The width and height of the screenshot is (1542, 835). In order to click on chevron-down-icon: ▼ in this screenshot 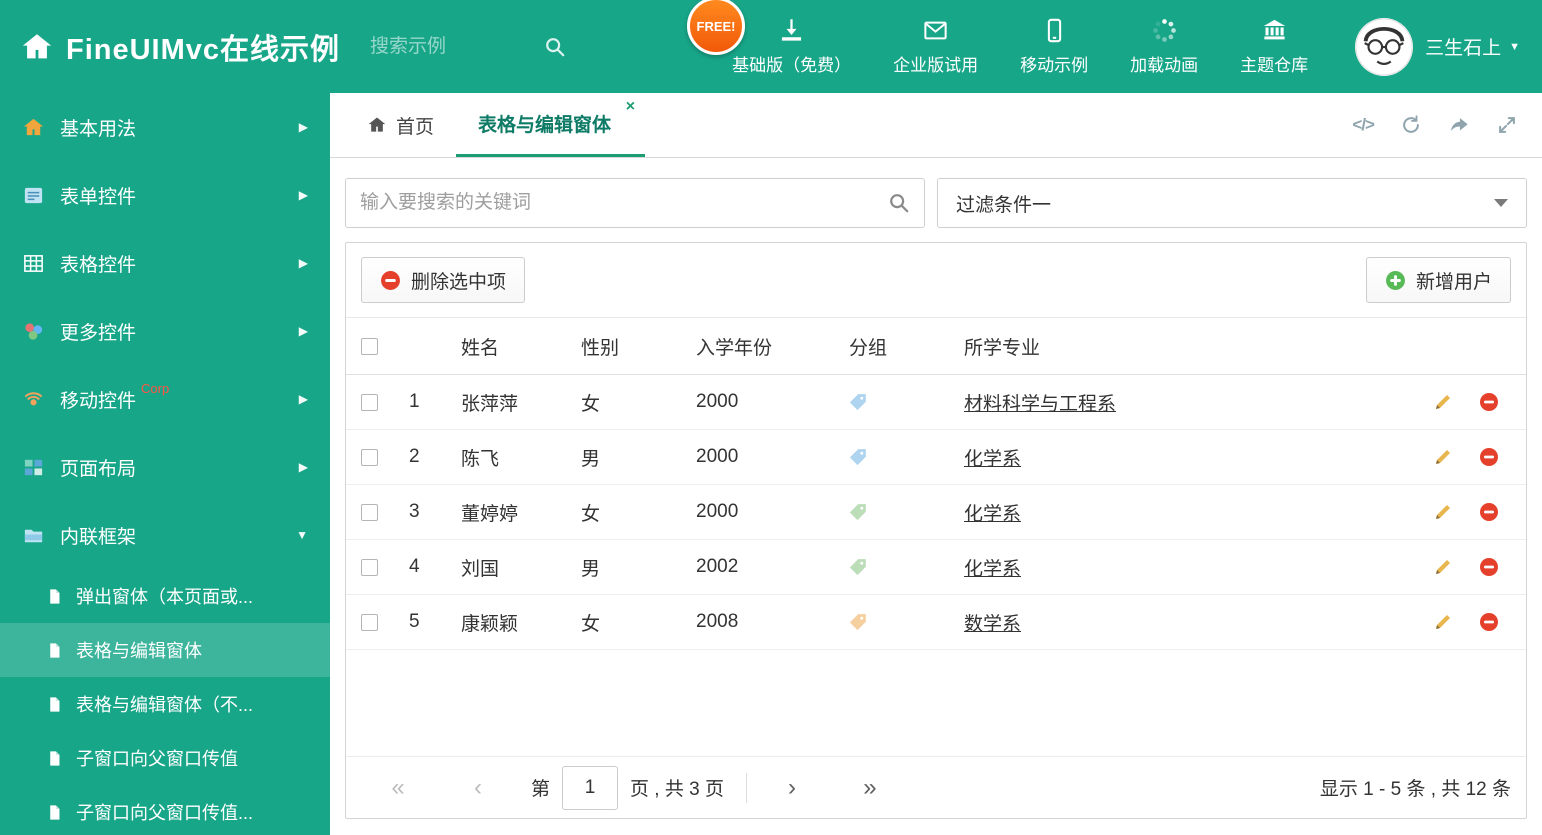, I will do `click(1514, 46)`.